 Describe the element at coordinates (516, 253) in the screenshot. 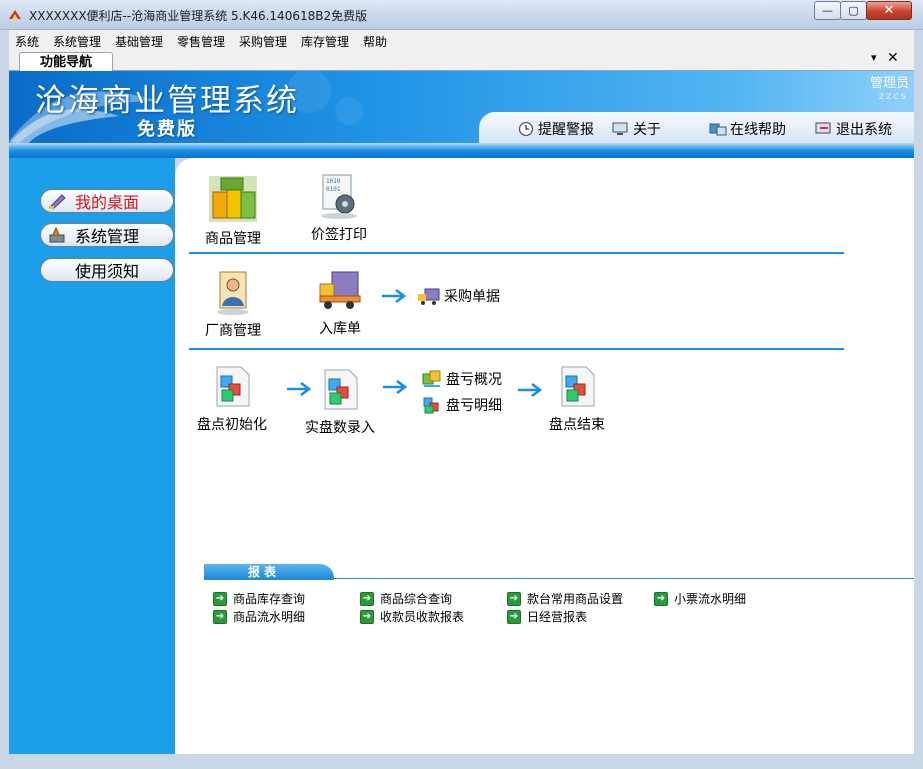

I see `divider-row1` at that location.